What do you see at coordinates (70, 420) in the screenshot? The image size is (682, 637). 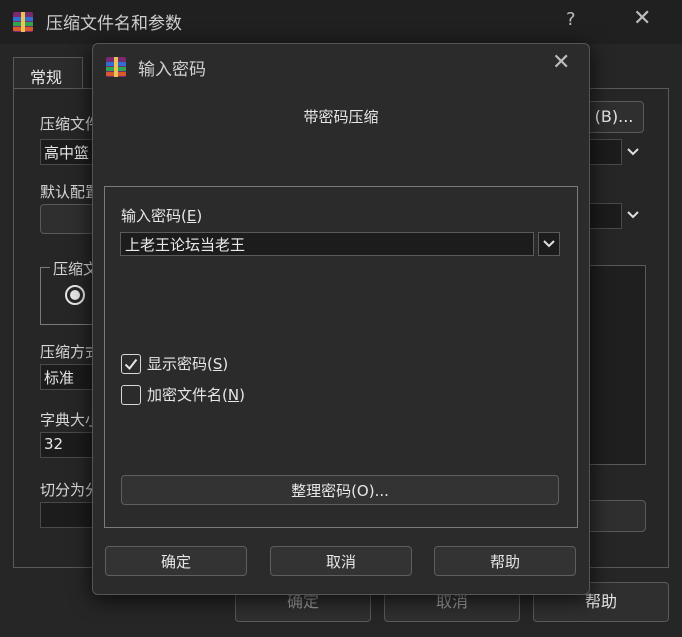 I see `dictionary-size-label: 字典大小` at bounding box center [70, 420].